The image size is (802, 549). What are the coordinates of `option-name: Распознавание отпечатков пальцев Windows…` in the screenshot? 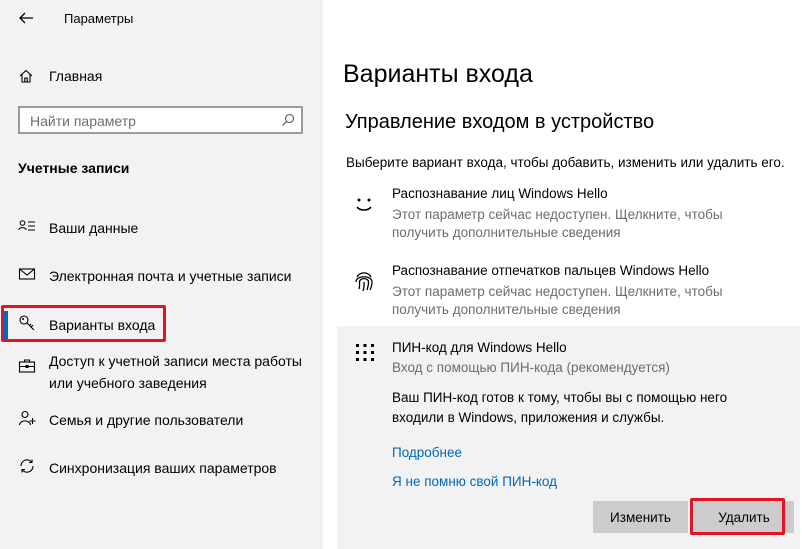 It's located at (551, 270).